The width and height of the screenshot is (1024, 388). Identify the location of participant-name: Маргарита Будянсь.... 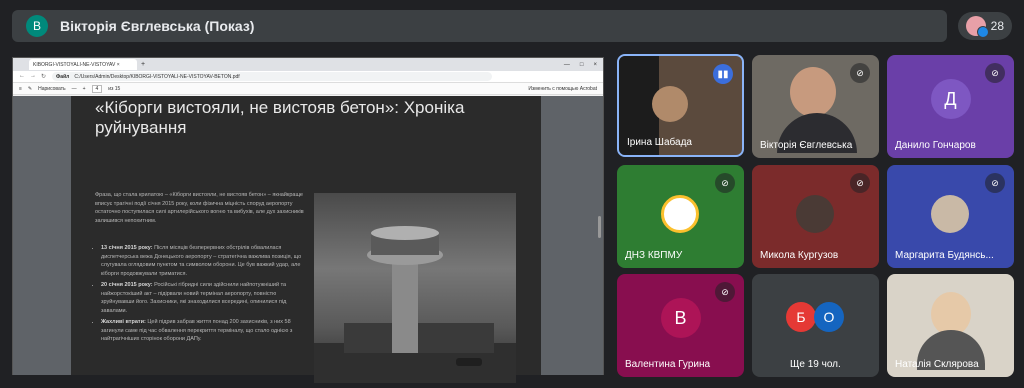
(944, 255).